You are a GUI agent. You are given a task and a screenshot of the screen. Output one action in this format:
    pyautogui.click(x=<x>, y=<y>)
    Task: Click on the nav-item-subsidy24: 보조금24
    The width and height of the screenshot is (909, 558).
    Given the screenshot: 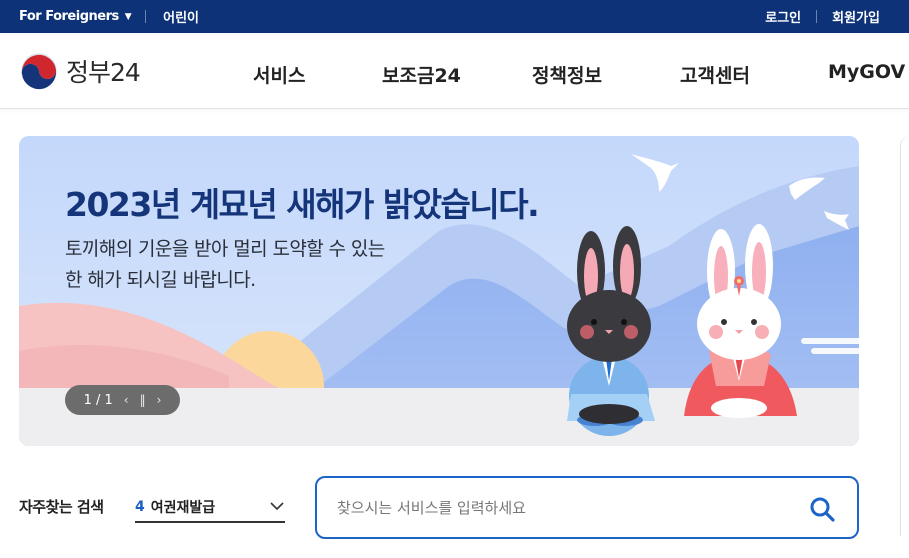 What is the action you would take?
    pyautogui.click(x=421, y=74)
    